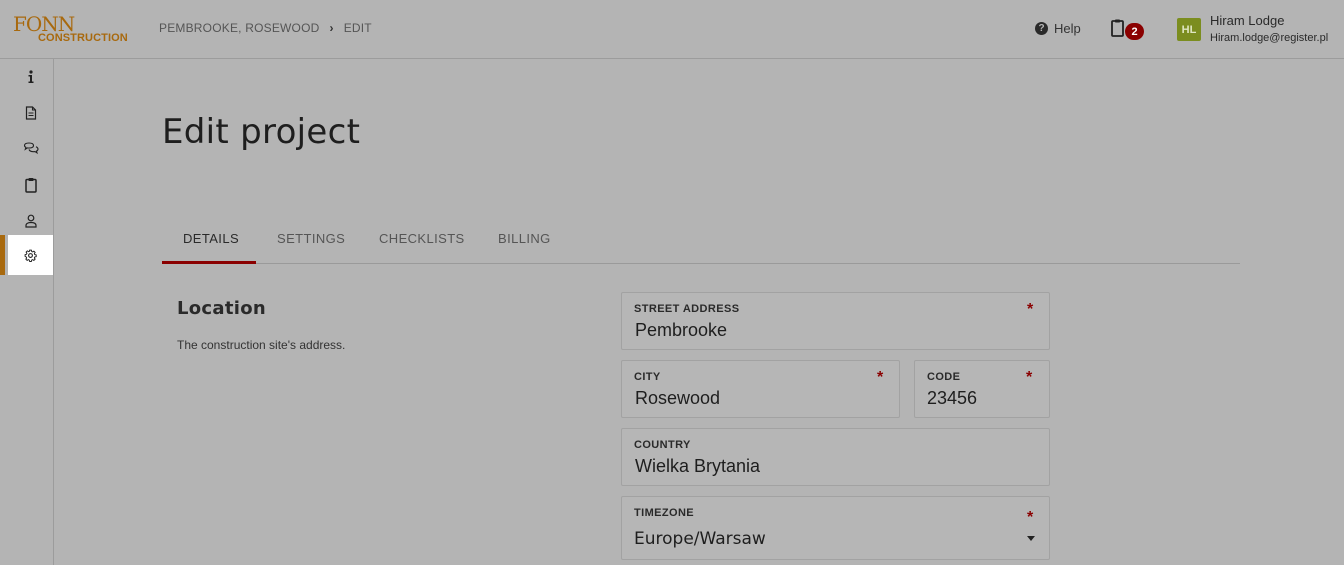 This screenshot has height=565, width=1344. Describe the element at coordinates (211, 238) in the screenshot. I see `tab-details: DETAILS` at that location.